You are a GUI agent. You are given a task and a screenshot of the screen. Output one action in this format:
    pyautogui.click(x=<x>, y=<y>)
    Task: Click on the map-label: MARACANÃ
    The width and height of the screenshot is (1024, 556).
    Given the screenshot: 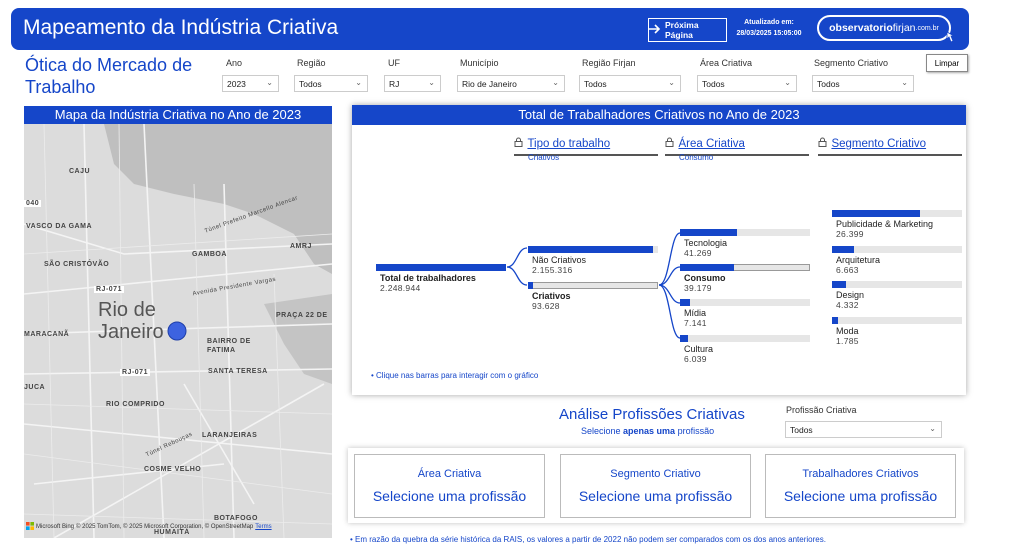 What is the action you would take?
    pyautogui.click(x=47, y=334)
    